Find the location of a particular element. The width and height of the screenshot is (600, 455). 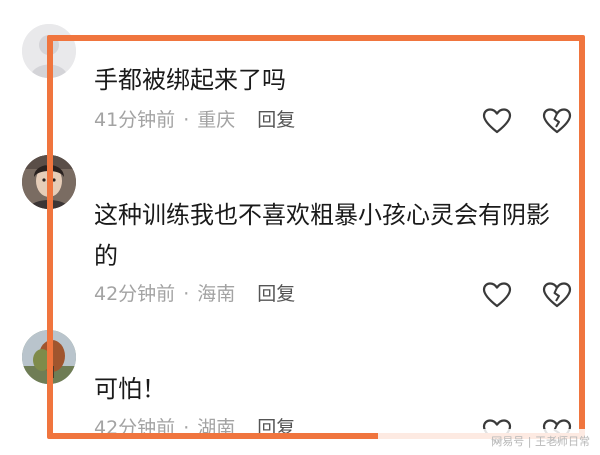

user-photo-avatar is located at coordinates (49, 182).